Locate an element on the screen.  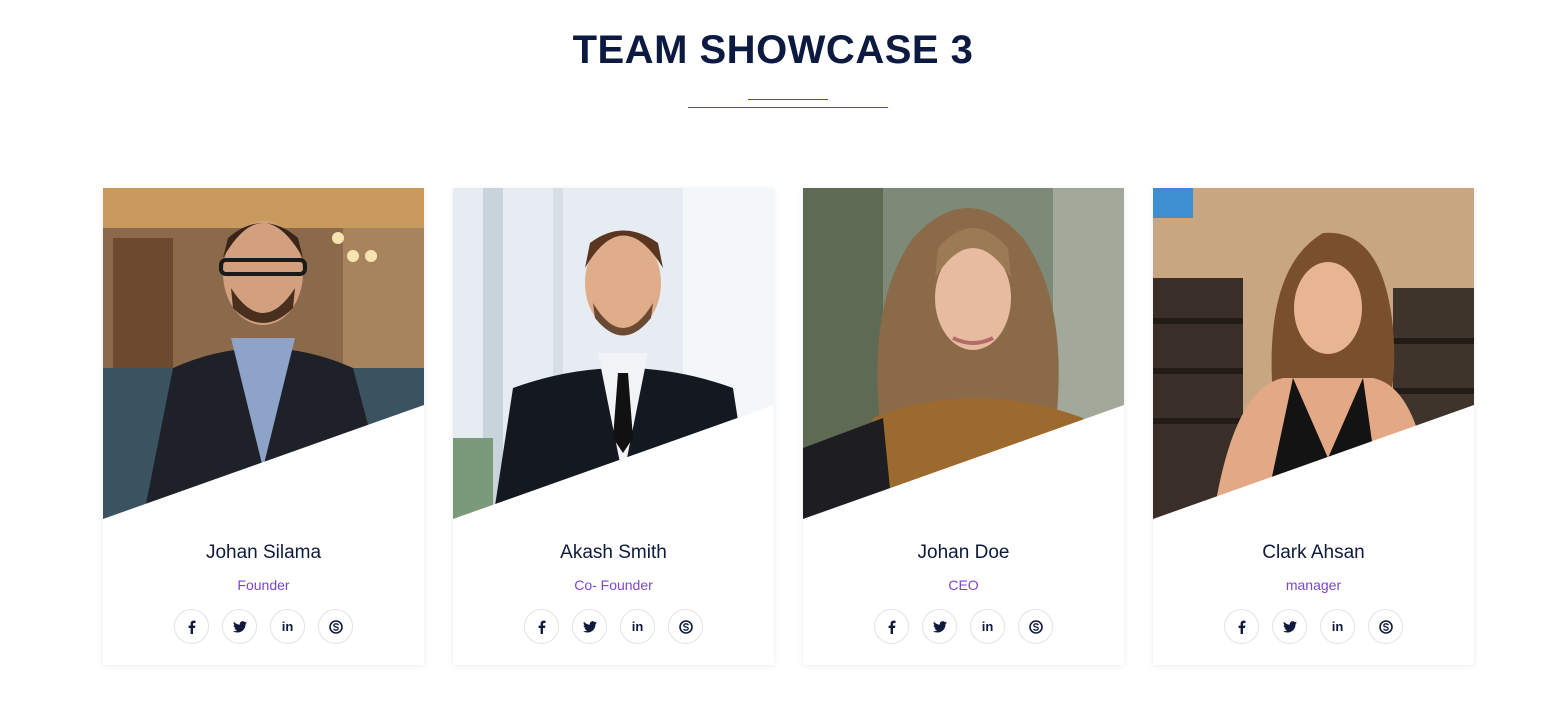
title-divider-short is located at coordinates (788, 99).